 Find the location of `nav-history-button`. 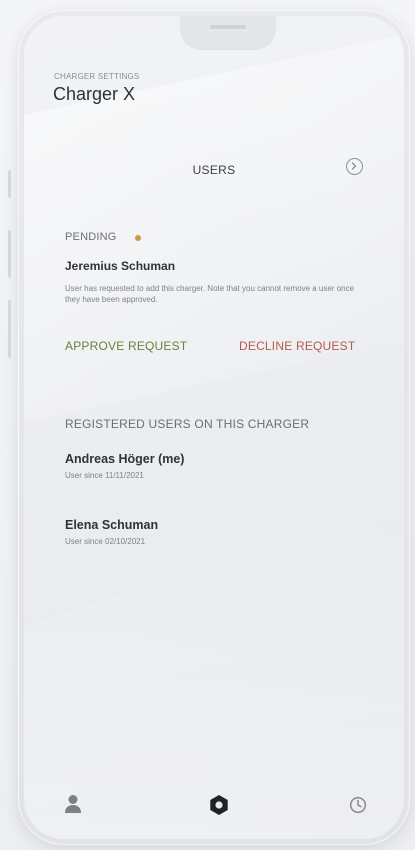

nav-history-button is located at coordinates (358, 807).